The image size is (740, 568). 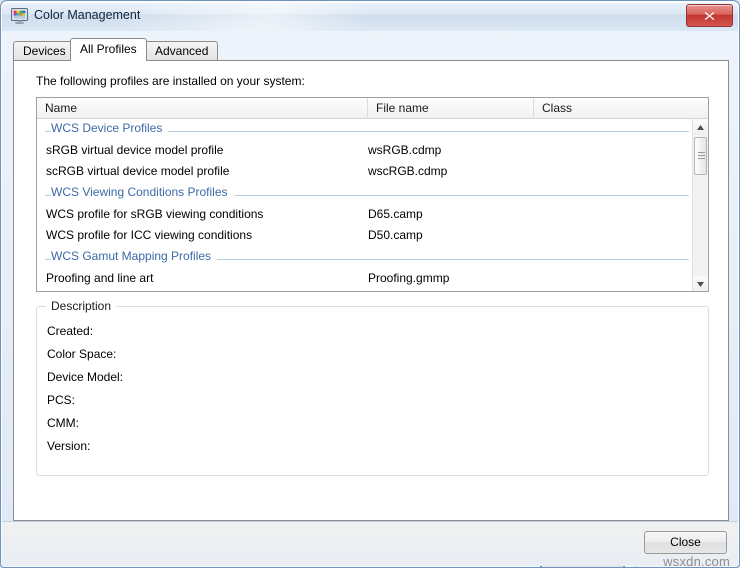 I want to click on title-bar-sheen, so click(x=287, y=16).